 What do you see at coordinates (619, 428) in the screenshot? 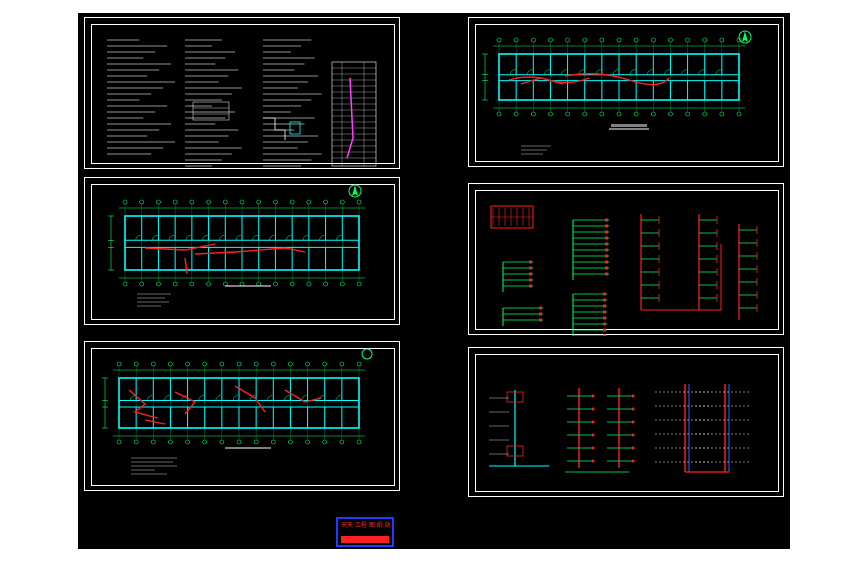
I see `riser-diagrams-drawing` at bounding box center [619, 428].